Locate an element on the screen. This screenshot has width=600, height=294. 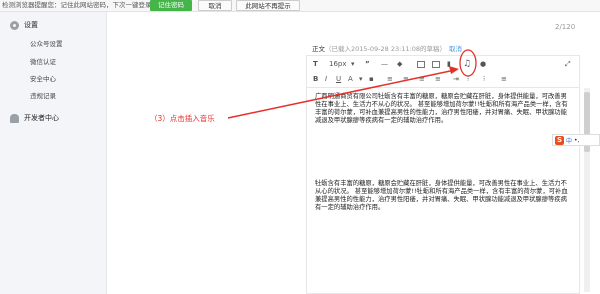
annotation-label: （3）点击插入音乐 is located at coordinates (182, 118).